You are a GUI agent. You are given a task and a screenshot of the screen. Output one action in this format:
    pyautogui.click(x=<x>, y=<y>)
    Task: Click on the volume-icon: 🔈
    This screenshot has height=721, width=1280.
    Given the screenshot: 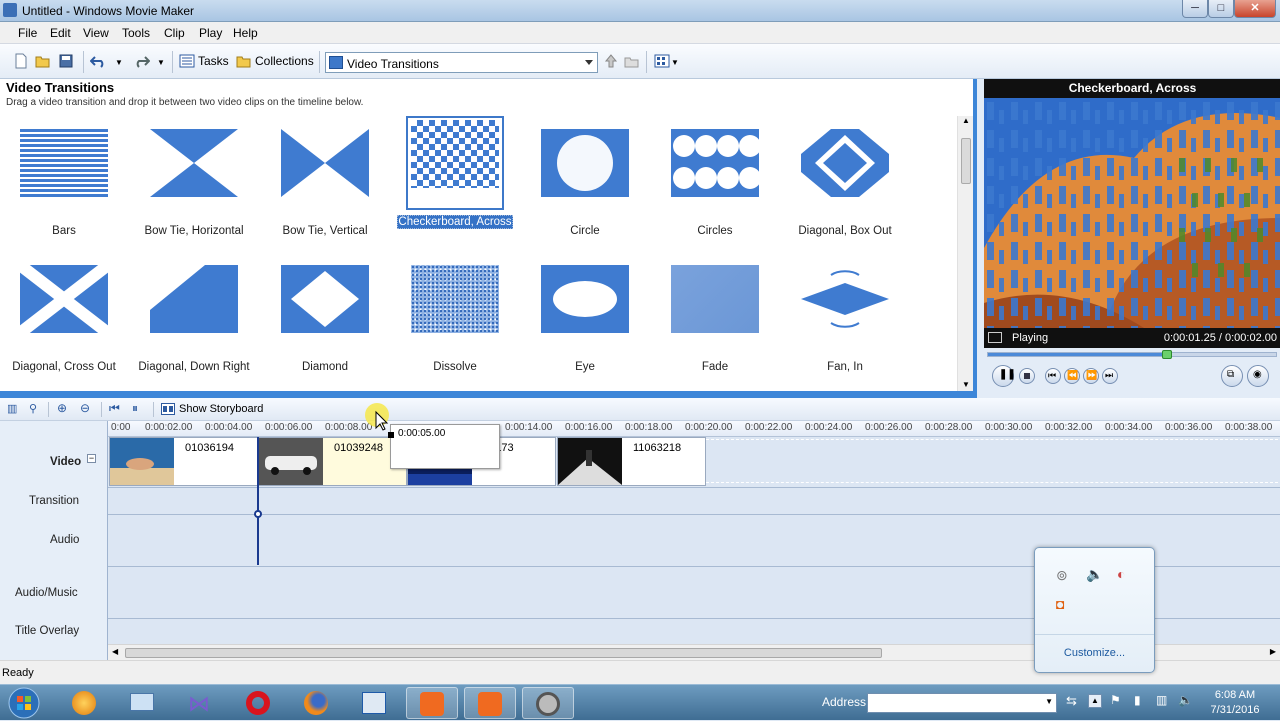 What is the action you would take?
    pyautogui.click(x=1094, y=574)
    